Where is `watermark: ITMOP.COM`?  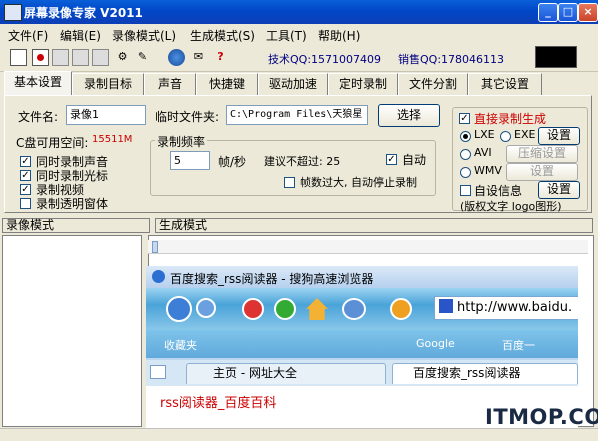 watermark: ITMOP.COM is located at coordinates (541, 417).